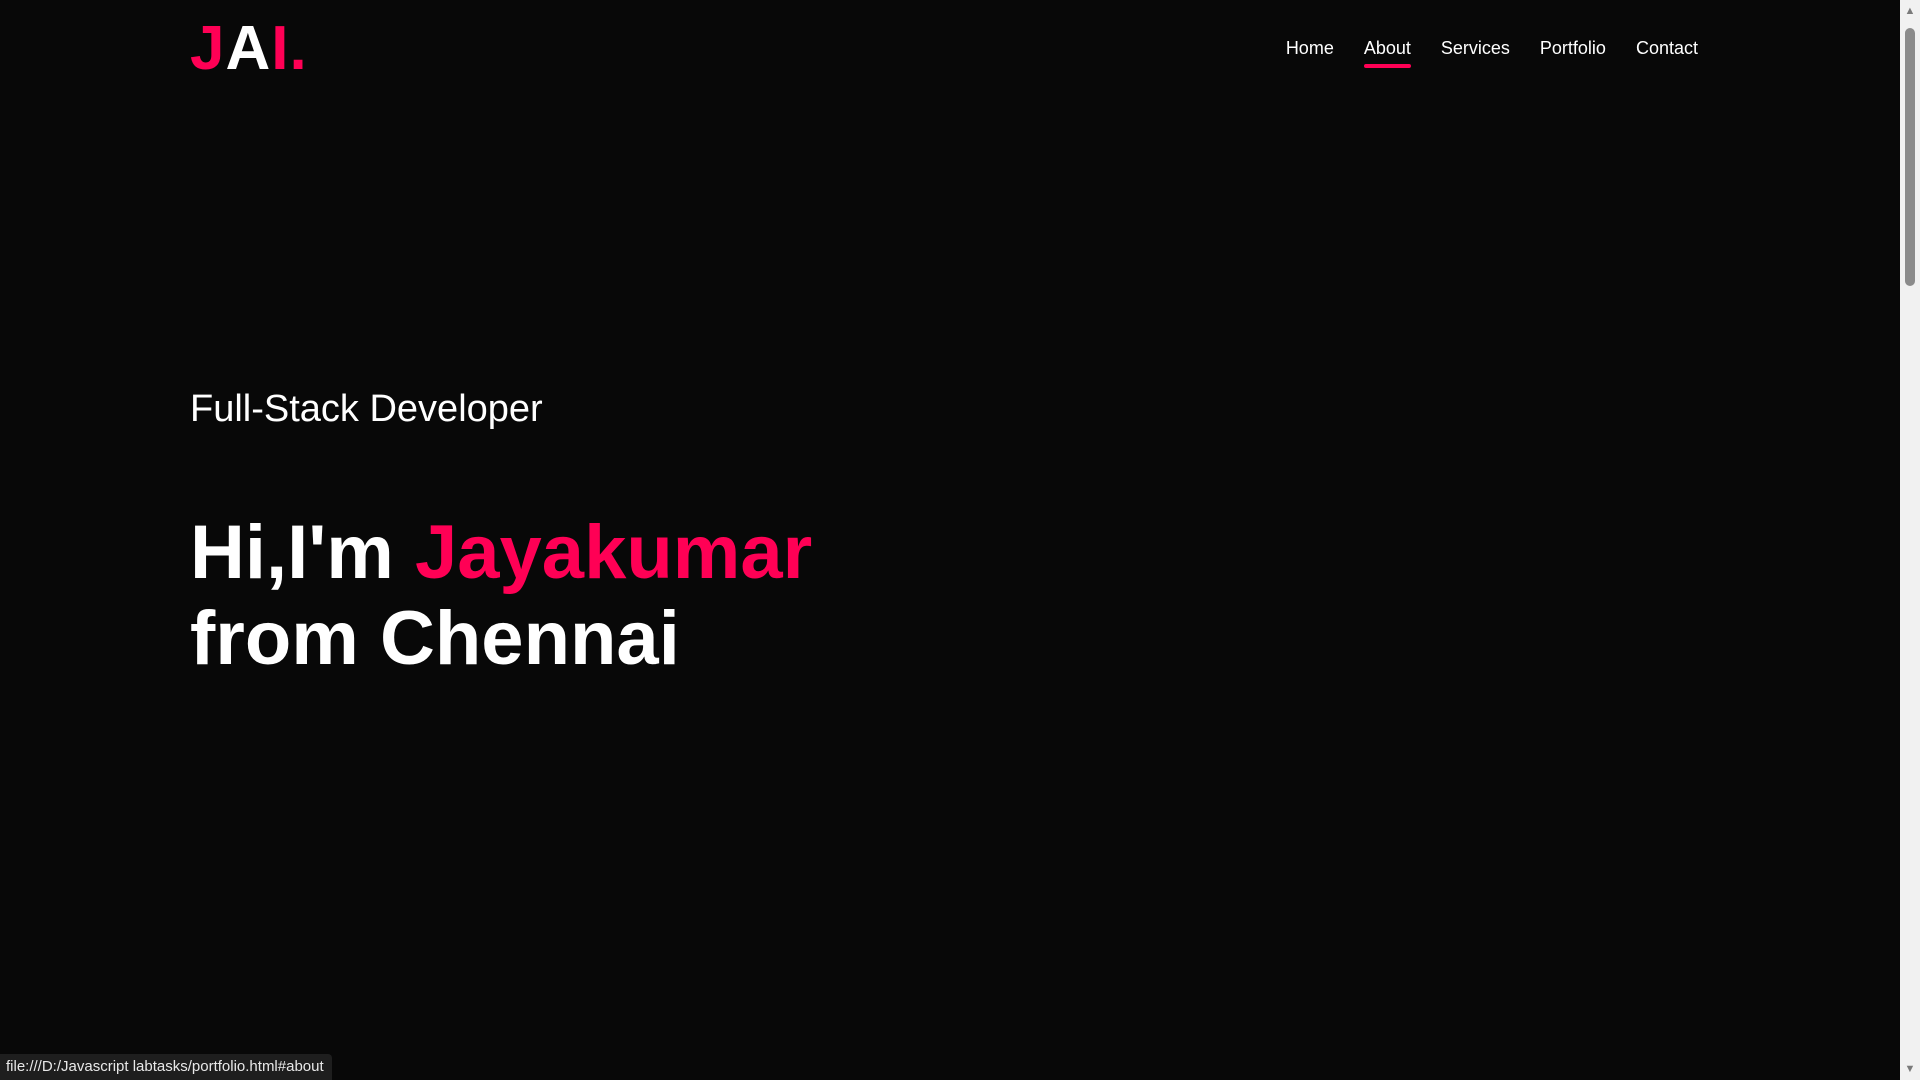  What do you see at coordinates (1475, 48) in the screenshot?
I see `nav-link-services: Services` at bounding box center [1475, 48].